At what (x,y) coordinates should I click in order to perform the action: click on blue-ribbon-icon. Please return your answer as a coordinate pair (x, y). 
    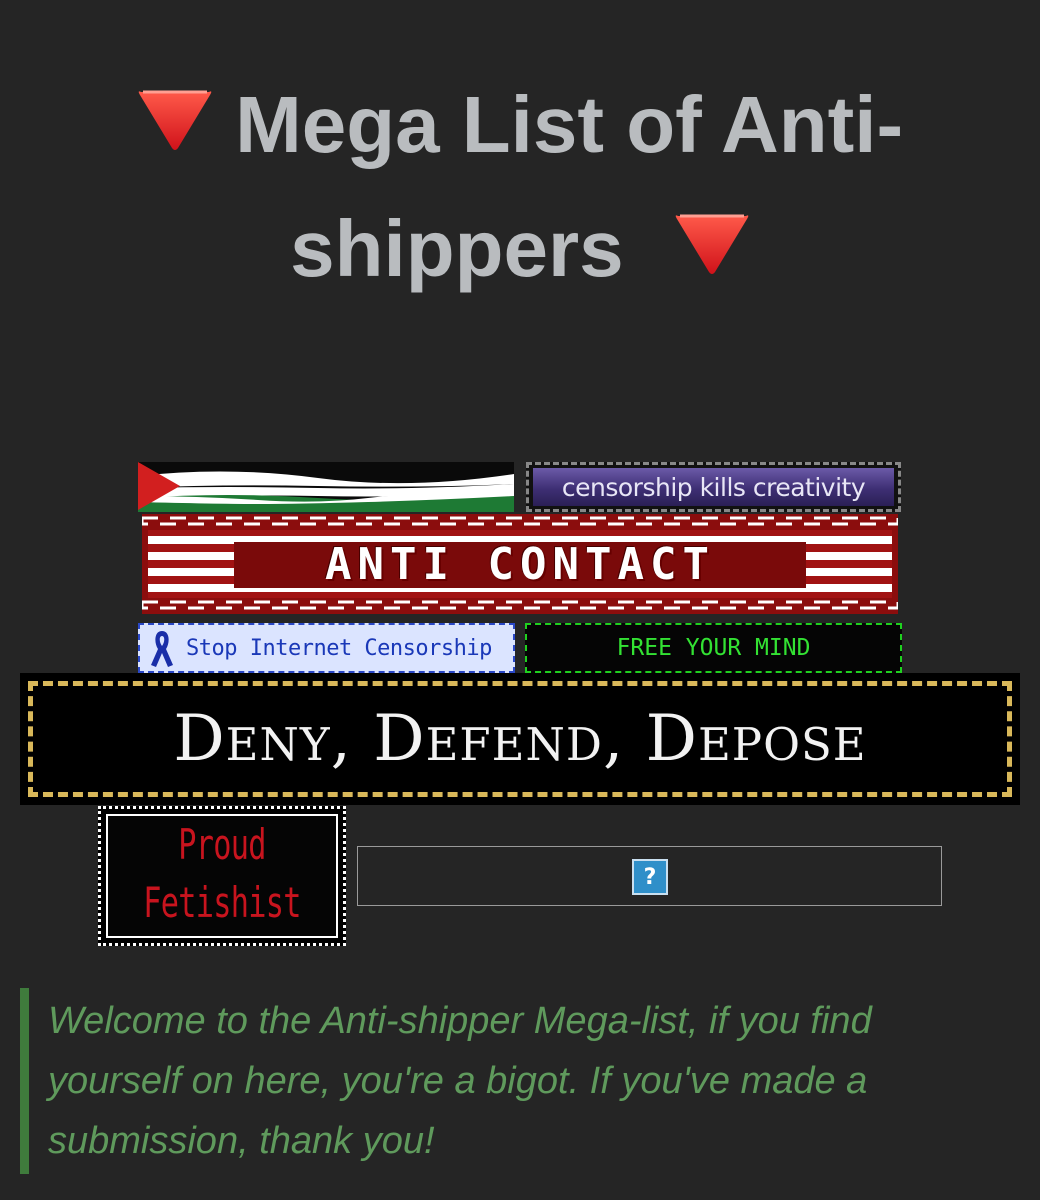
    Looking at the image, I should click on (162, 650).